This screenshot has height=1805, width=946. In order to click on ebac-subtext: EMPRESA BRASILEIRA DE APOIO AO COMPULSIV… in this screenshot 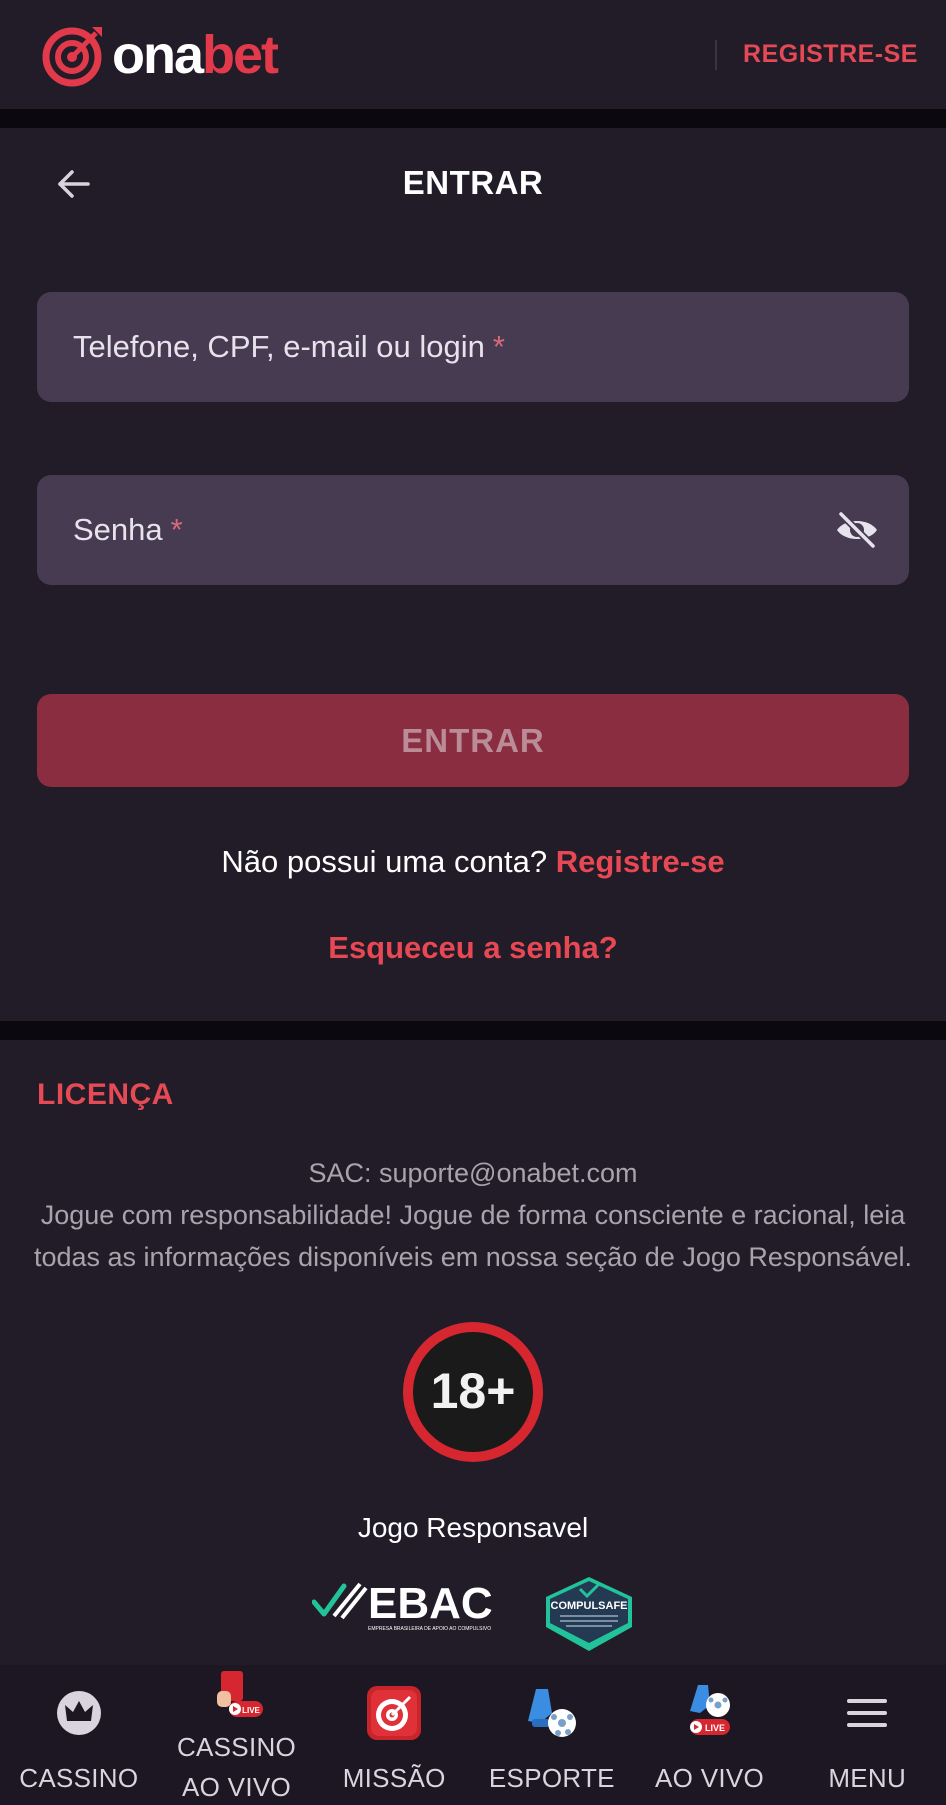, I will do `click(429, 1629)`.